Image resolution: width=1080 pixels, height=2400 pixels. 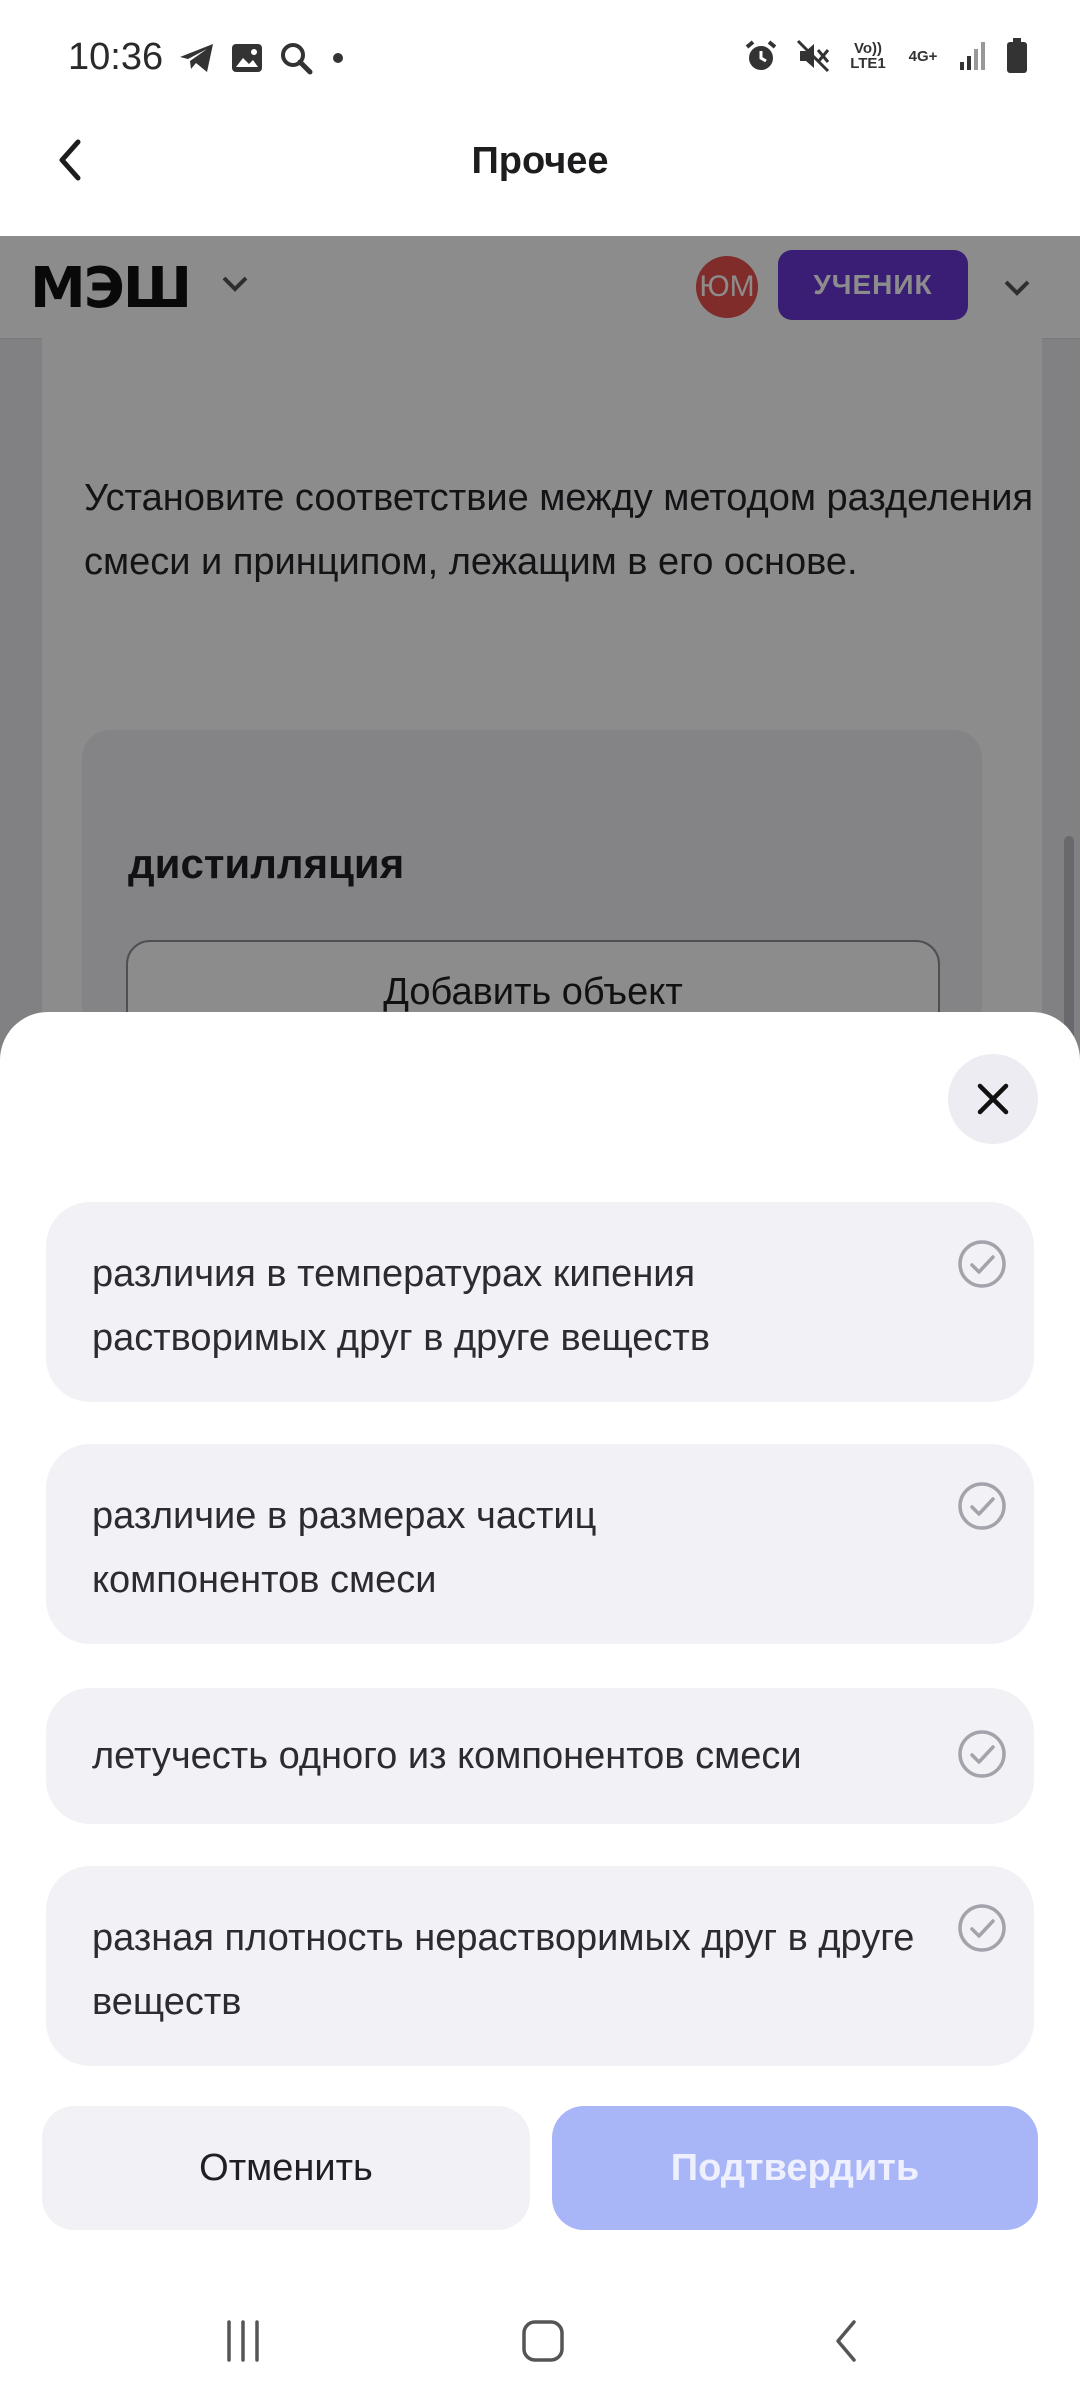 I want to click on status-time: 10:36, so click(x=116, y=57).